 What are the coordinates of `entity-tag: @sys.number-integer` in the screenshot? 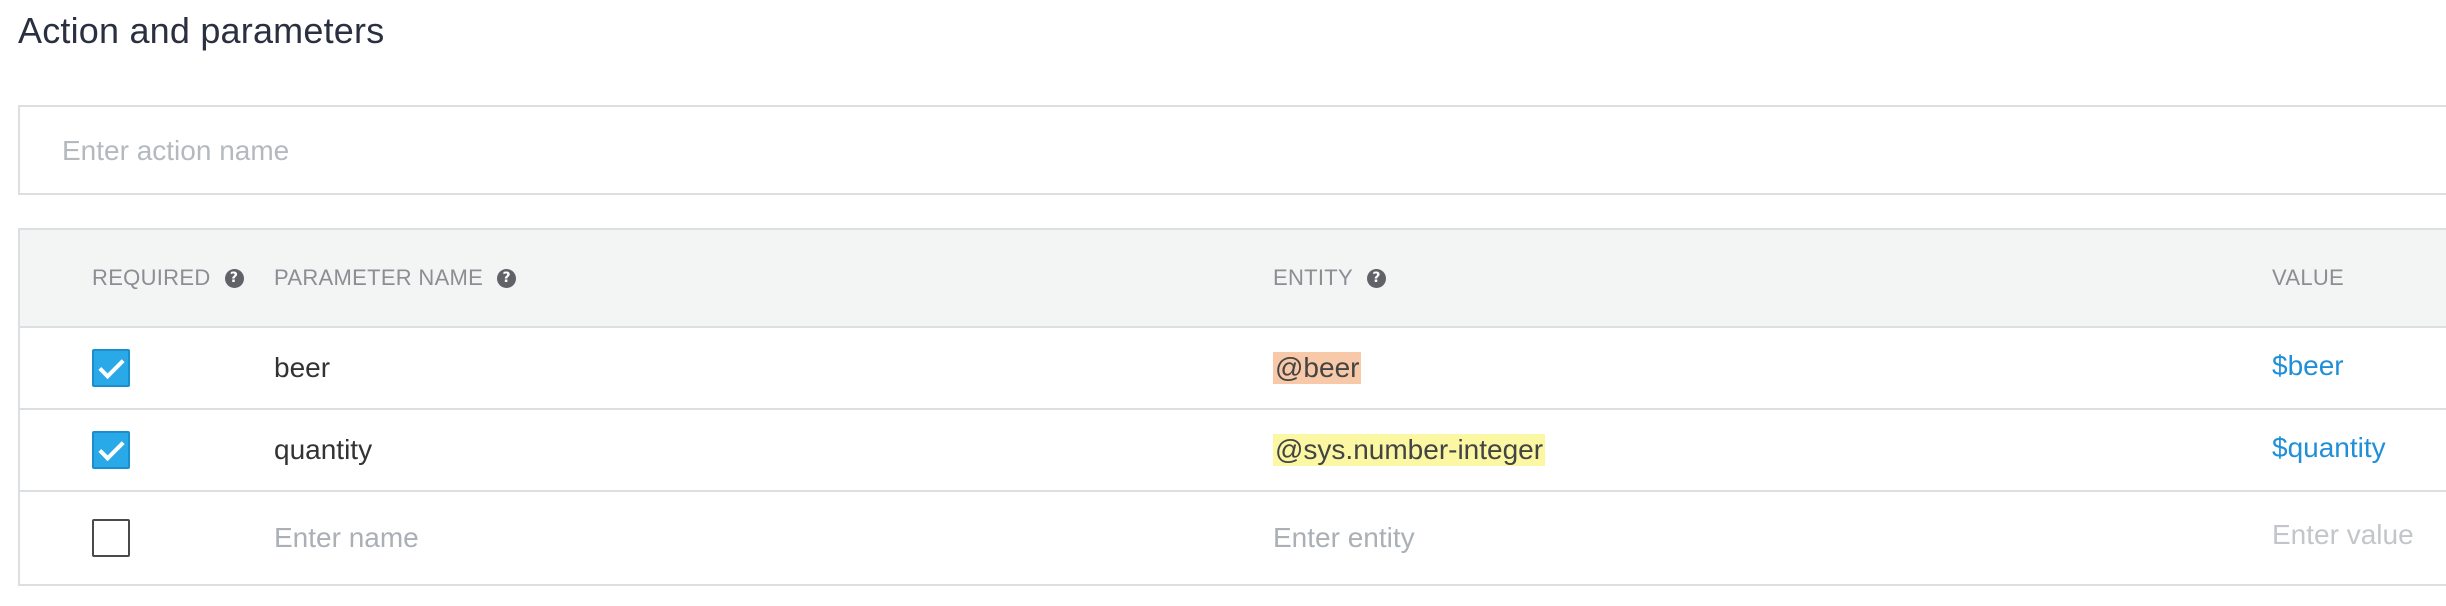 It's located at (1409, 450).